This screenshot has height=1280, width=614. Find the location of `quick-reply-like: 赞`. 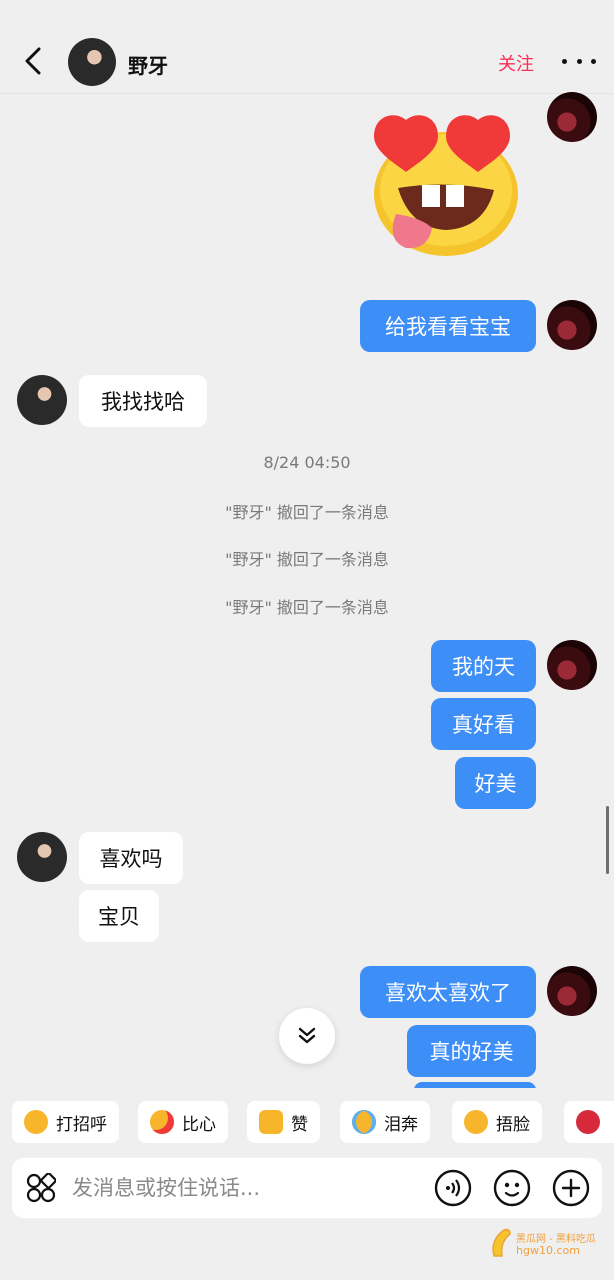

quick-reply-like: 赞 is located at coordinates (283, 1122).